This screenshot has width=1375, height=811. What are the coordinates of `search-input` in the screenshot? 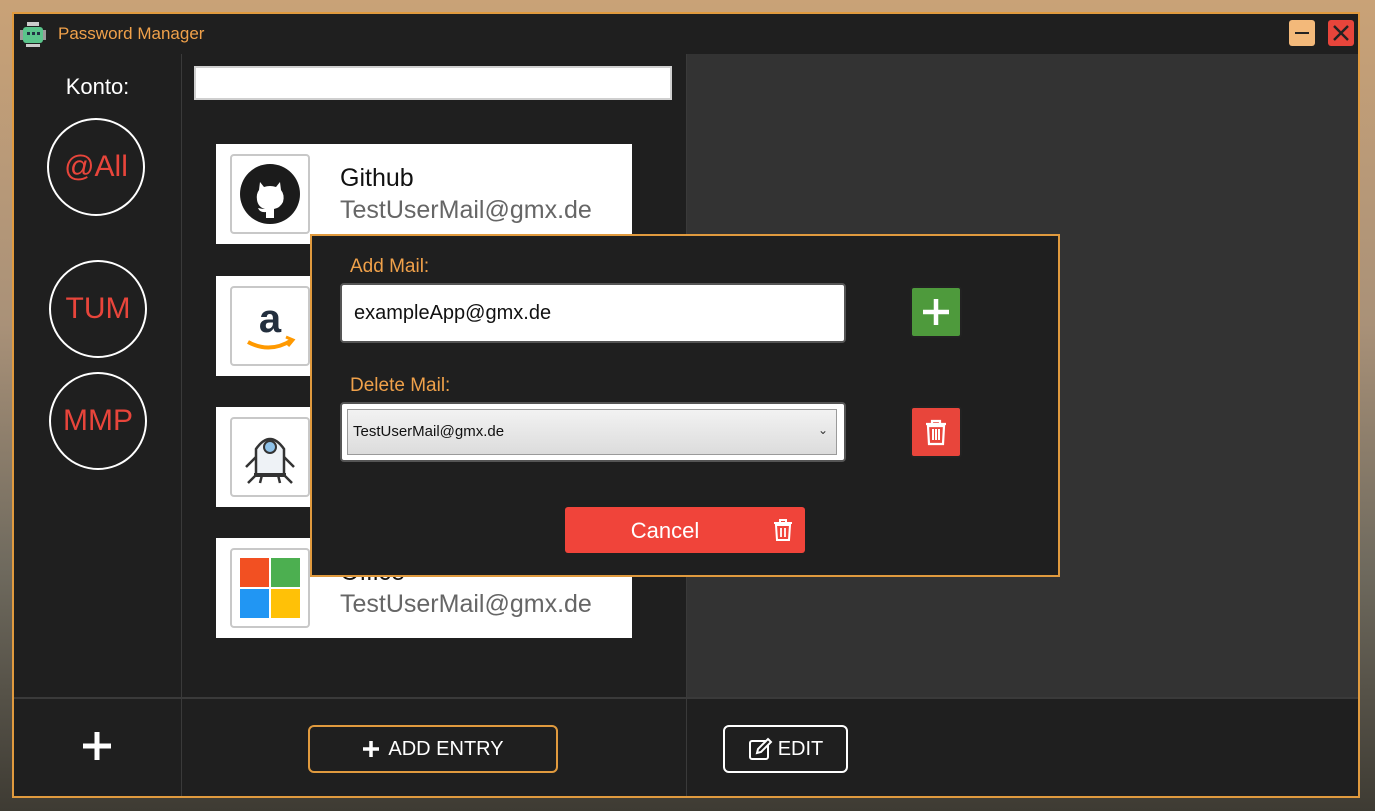 It's located at (433, 83).